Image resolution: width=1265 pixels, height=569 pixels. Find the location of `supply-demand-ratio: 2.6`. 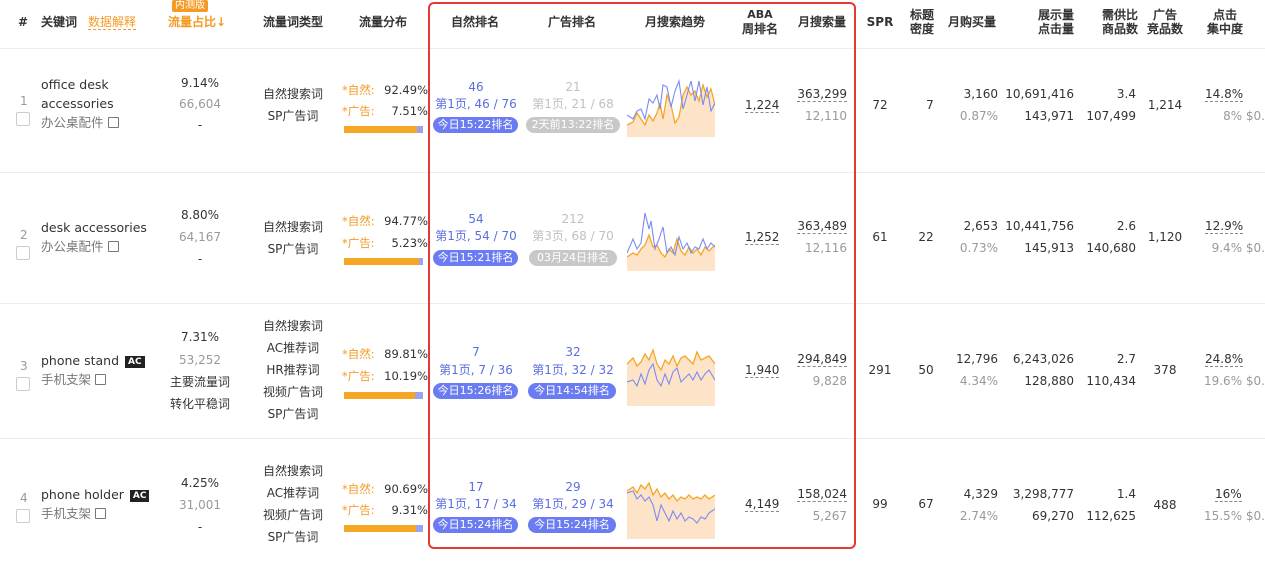

supply-demand-ratio: 2.6 is located at coordinates (1126, 226).